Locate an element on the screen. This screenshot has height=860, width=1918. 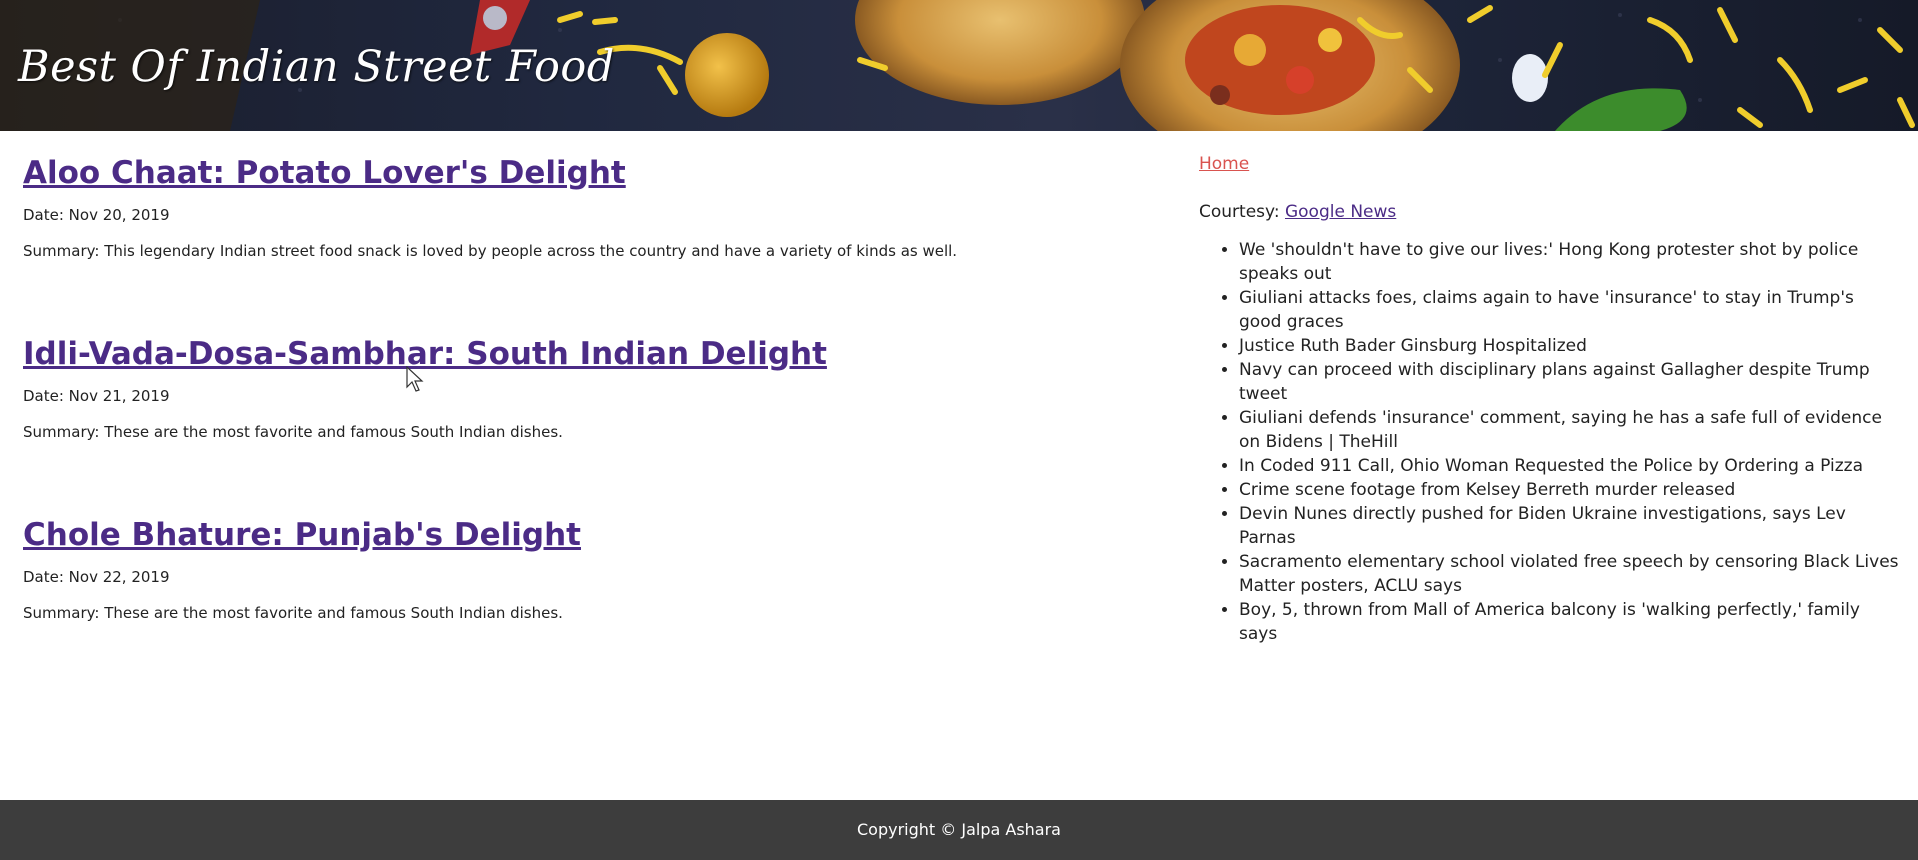
google-news-link: Google News is located at coordinates (1340, 212).